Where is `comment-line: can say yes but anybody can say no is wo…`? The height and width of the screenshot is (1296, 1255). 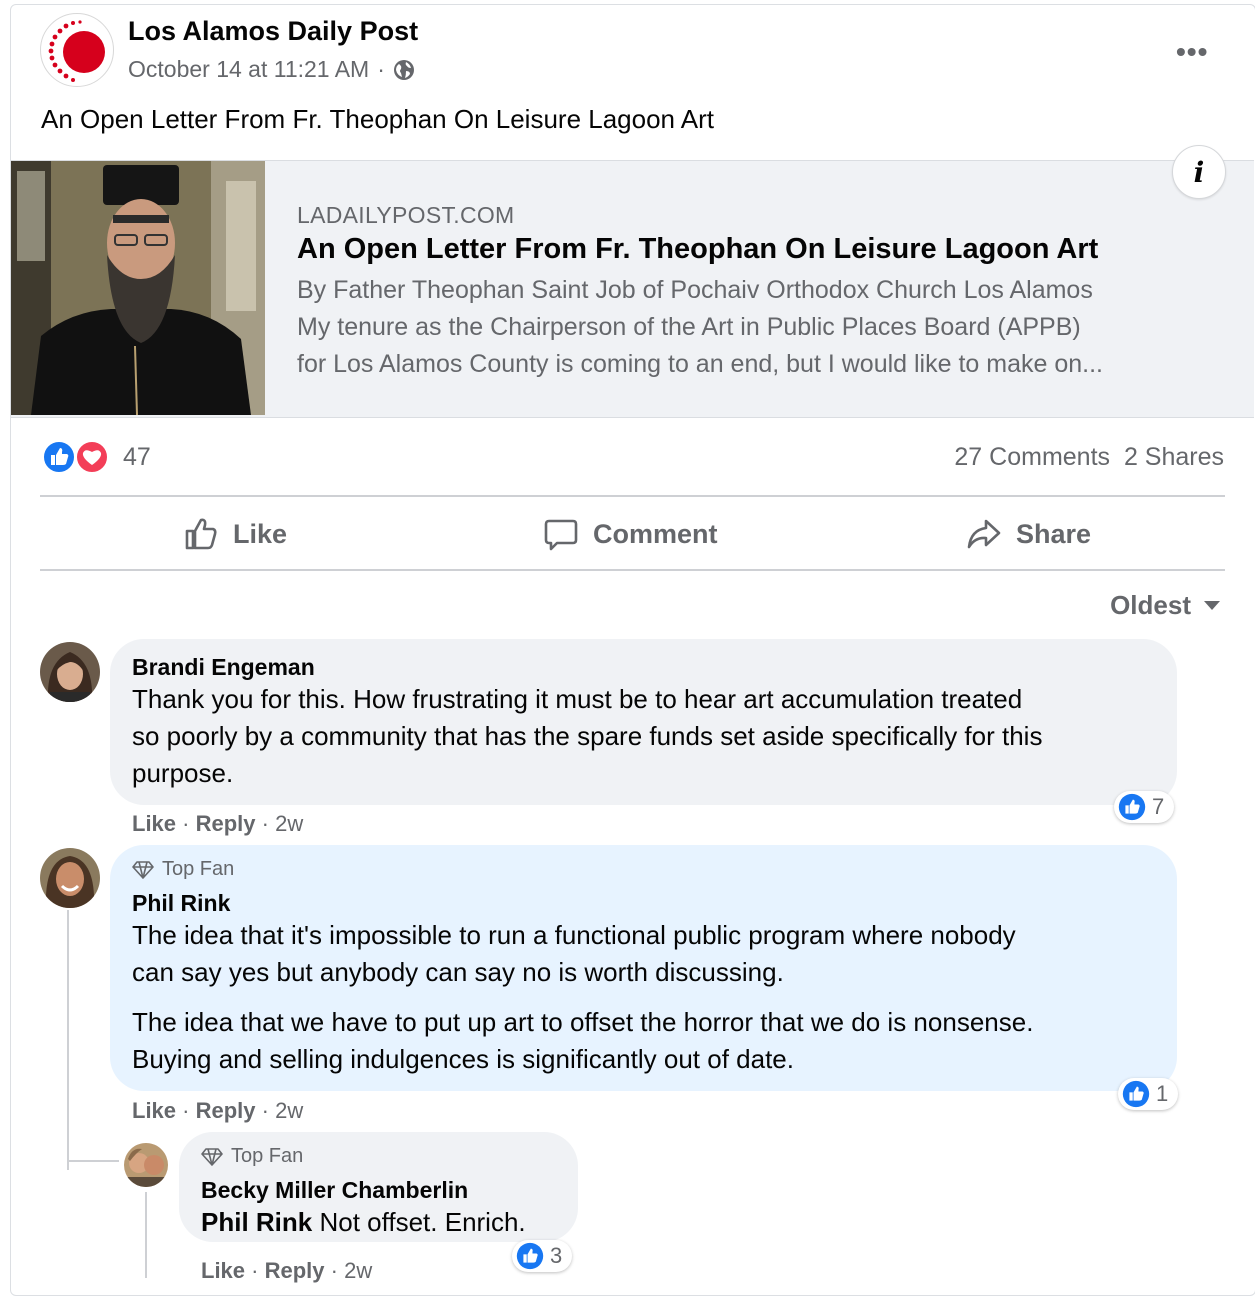
comment-line: can say yes but anybody can say no is wo… is located at coordinates (458, 972).